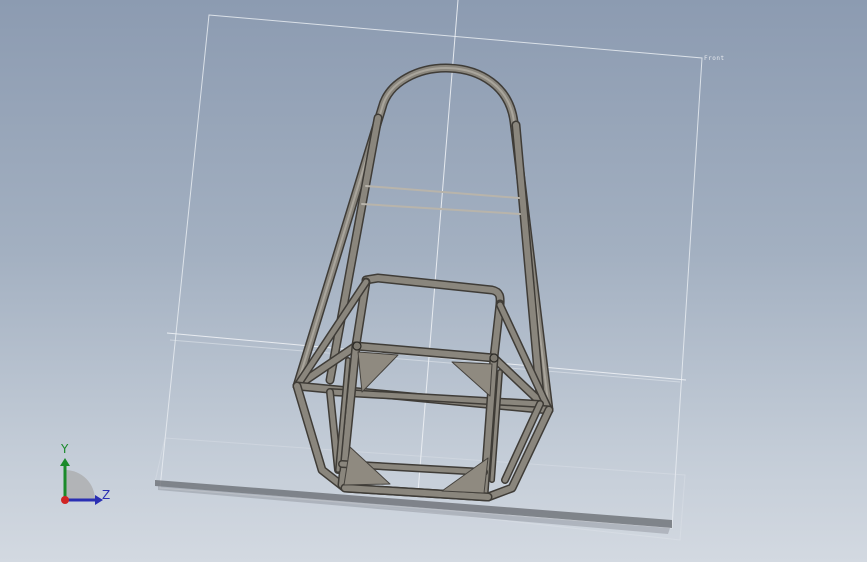 The width and height of the screenshot is (867, 562). I want to click on harness-bars, so click(441, 200).